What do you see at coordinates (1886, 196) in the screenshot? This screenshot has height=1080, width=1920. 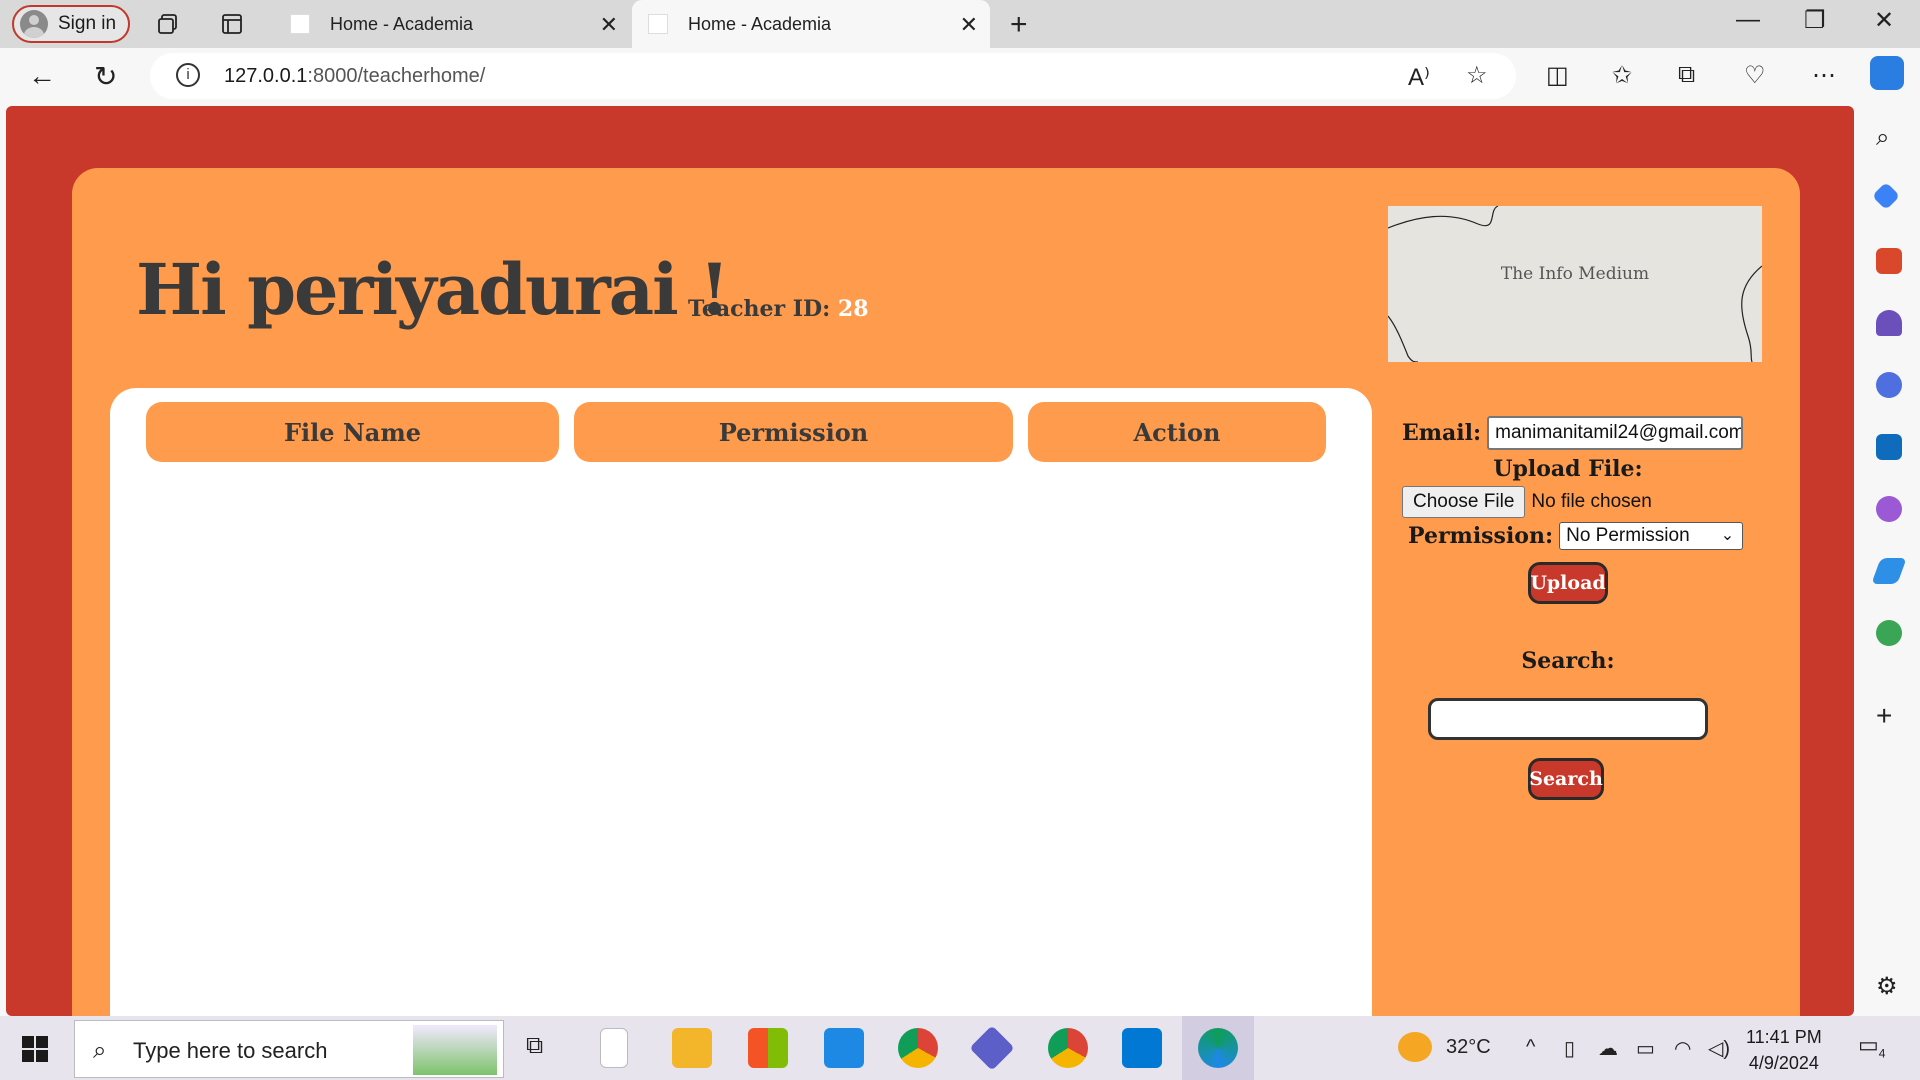 I see `shopping-tag-icon` at bounding box center [1886, 196].